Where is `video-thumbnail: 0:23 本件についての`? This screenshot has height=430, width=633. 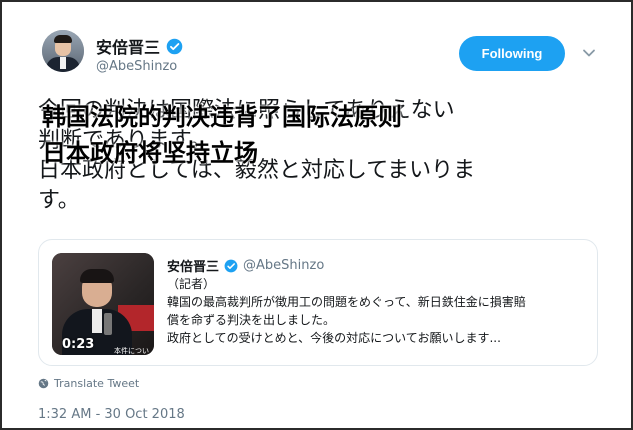
video-thumbnail: 0:23 本件についての is located at coordinates (103, 304).